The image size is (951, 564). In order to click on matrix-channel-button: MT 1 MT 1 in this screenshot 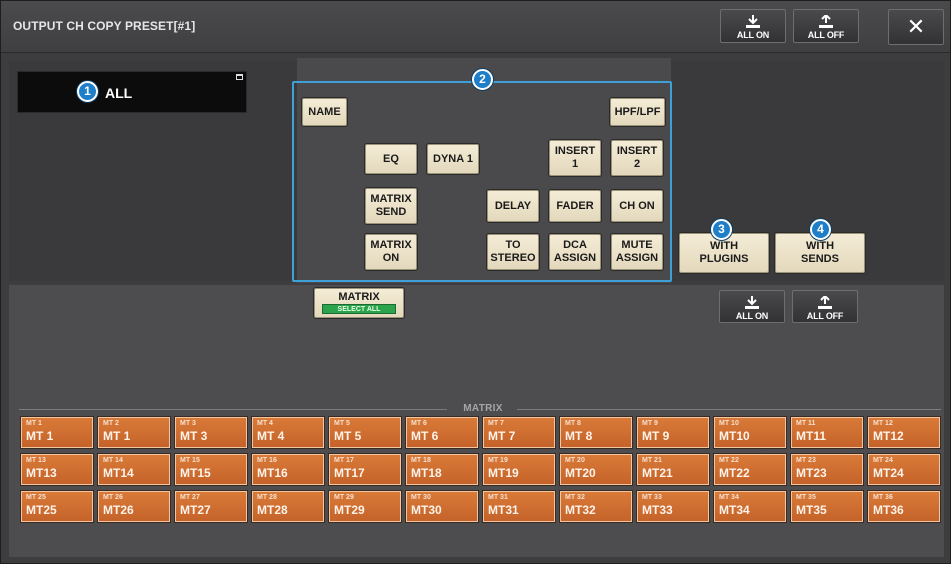, I will do `click(57, 432)`.